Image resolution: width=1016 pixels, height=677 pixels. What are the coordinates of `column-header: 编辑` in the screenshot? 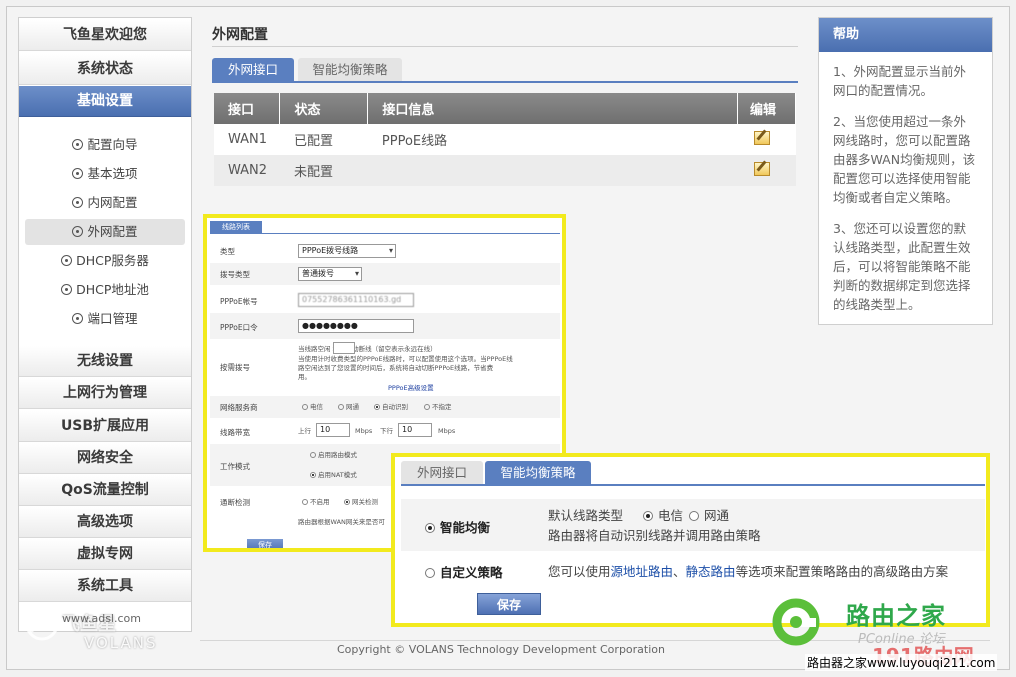 It's located at (766, 108).